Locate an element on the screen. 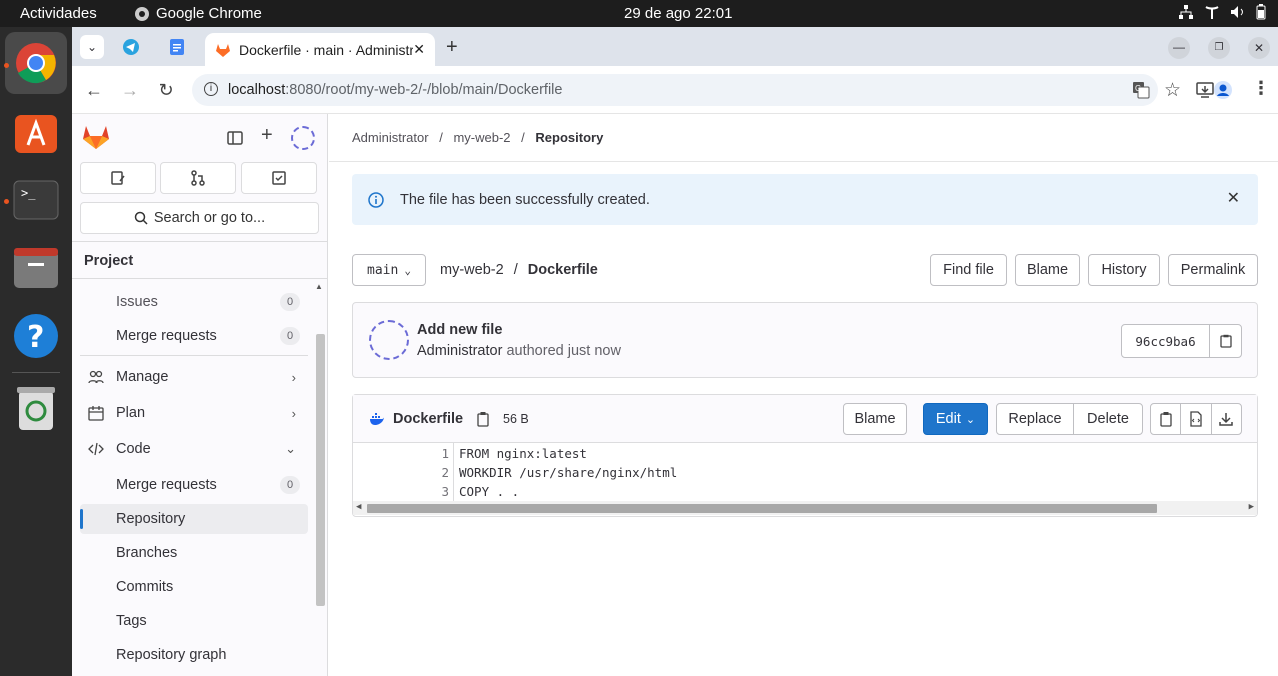 The image size is (1278, 676). branch-selector: main ⌄ is located at coordinates (389, 270).